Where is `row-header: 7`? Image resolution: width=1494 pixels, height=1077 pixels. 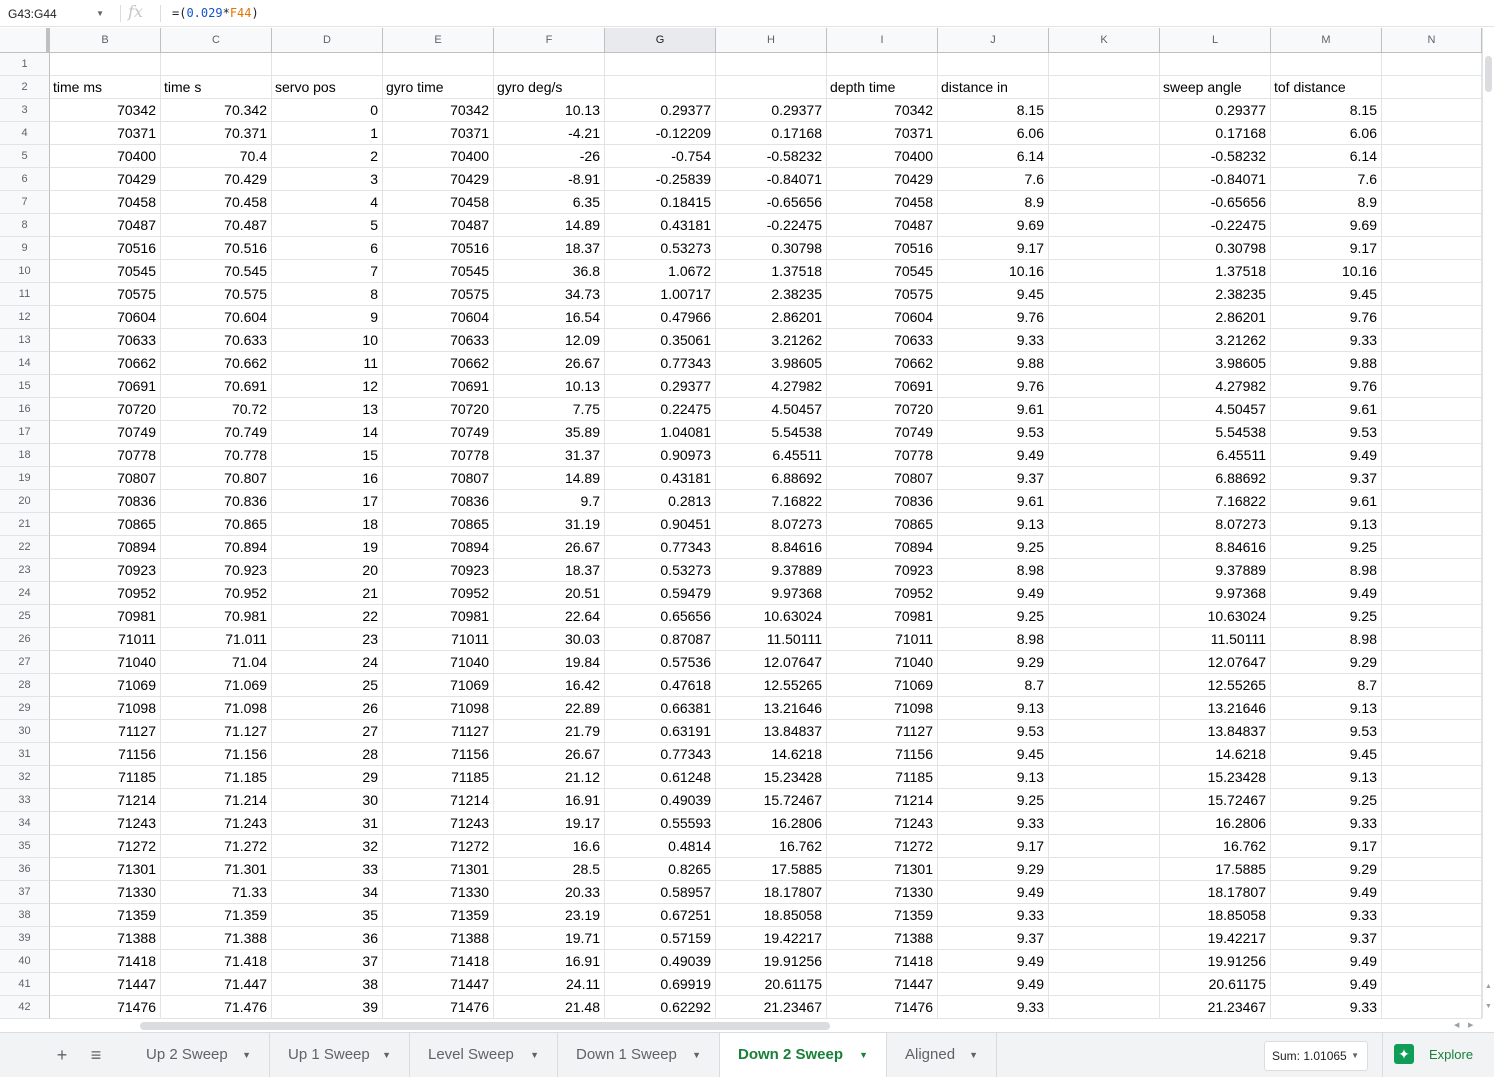
row-header: 7 is located at coordinates (25, 202).